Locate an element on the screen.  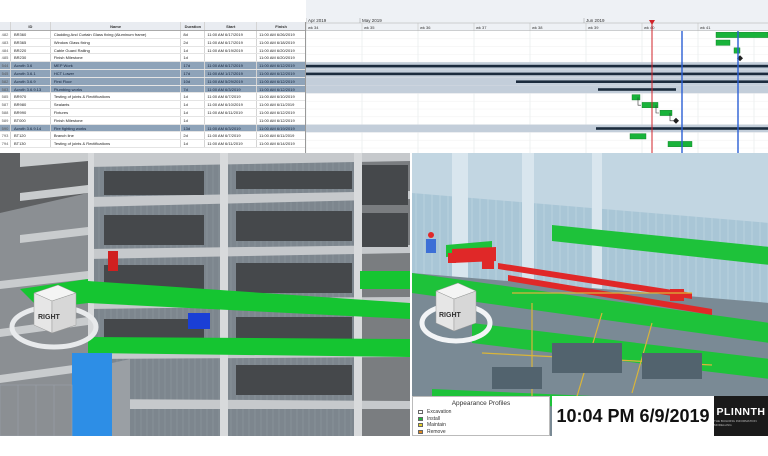
task-id: BR970 is located at coordinates (29, 97).